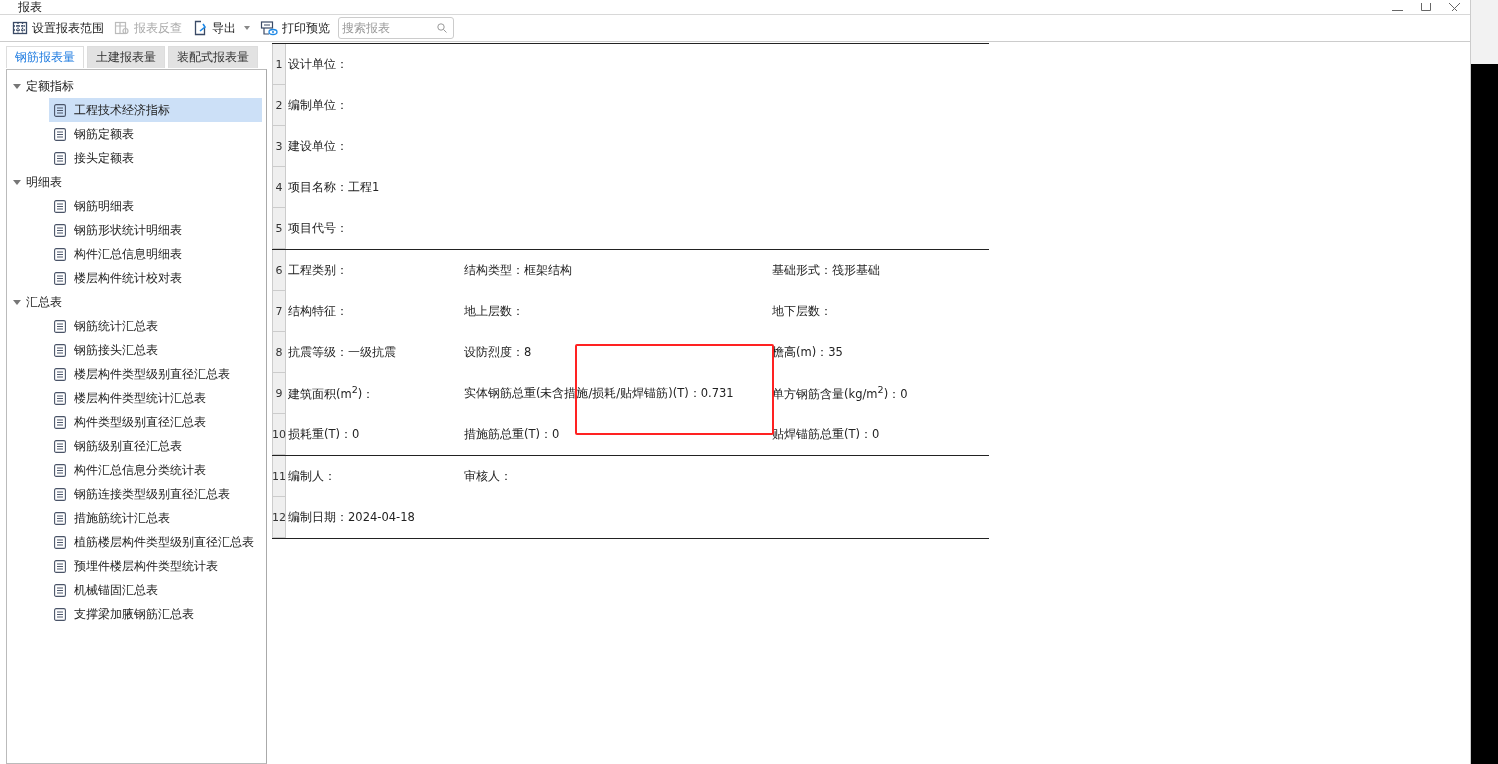 Image resolution: width=1498 pixels, height=764 pixels. Describe the element at coordinates (155, 422) in the screenshot. I see `tree-item: 构件类型级别直径汇总表` at that location.